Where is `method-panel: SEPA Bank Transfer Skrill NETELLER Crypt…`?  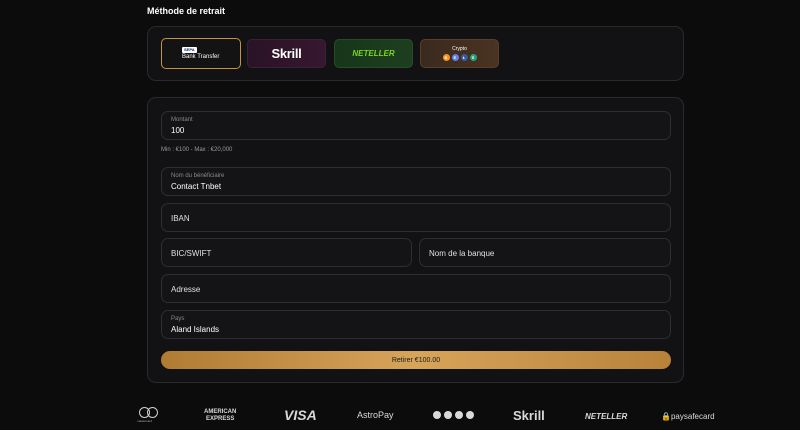 method-panel: SEPA Bank Transfer Skrill NETELLER Crypt… is located at coordinates (415, 53).